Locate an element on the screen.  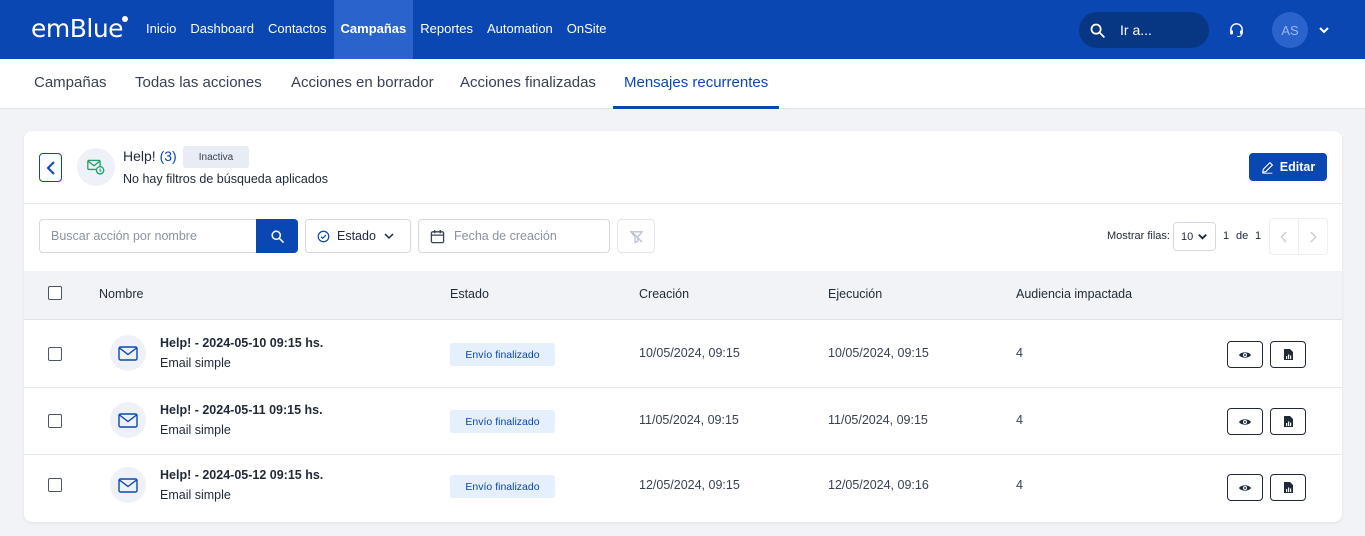
filter-off-icon is located at coordinates (636, 236).